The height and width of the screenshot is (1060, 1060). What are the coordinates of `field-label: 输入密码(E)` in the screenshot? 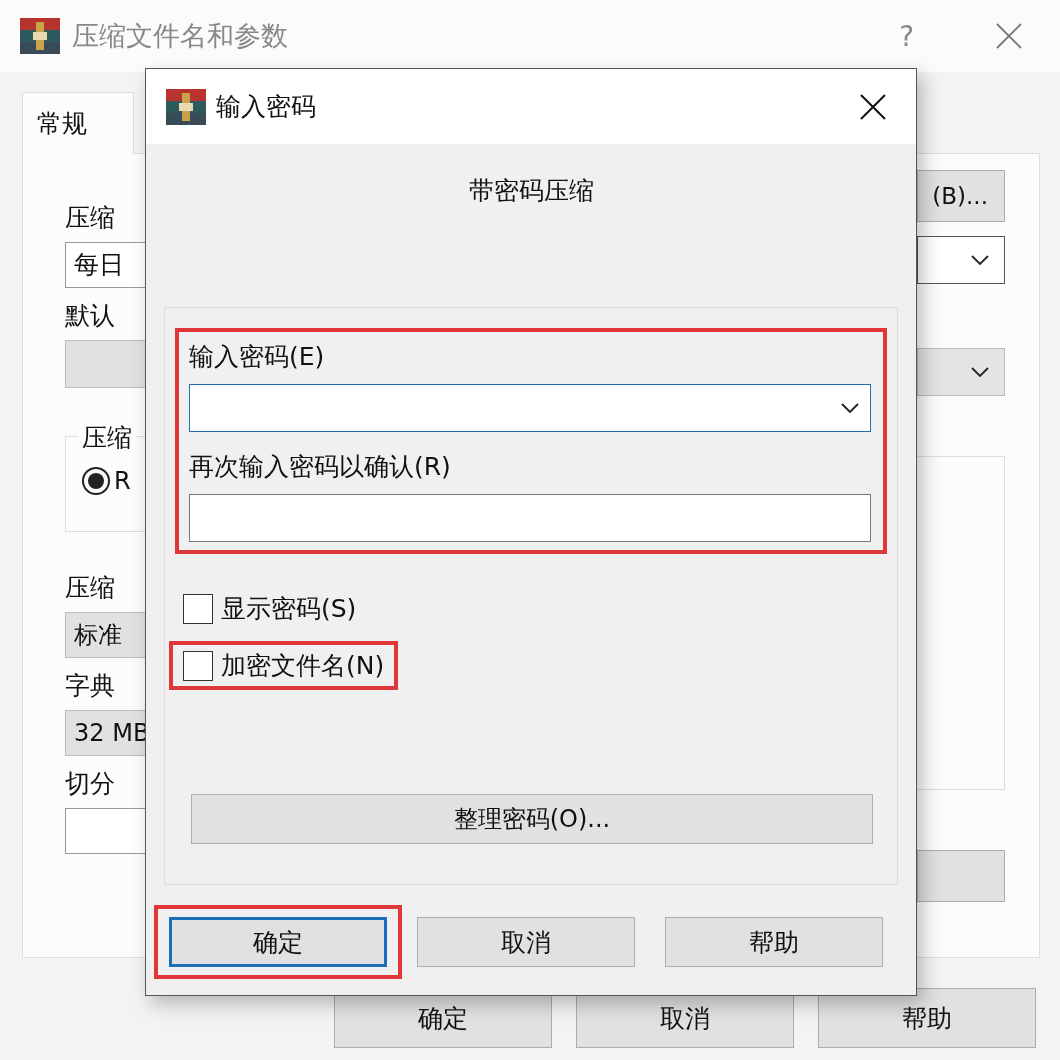 It's located at (257, 357).